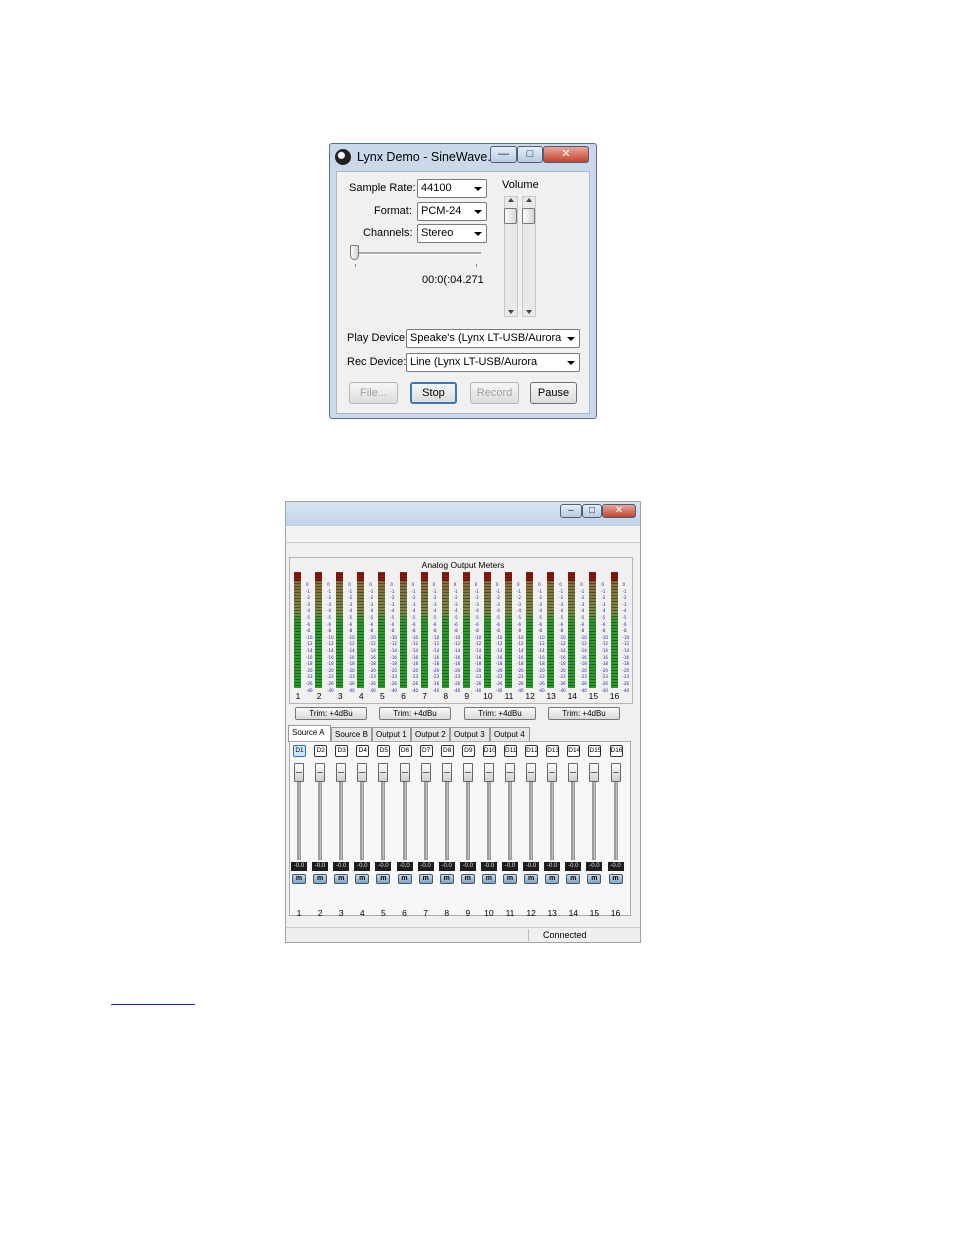  What do you see at coordinates (430, 734) in the screenshot?
I see `tab-output-2: Output 2` at bounding box center [430, 734].